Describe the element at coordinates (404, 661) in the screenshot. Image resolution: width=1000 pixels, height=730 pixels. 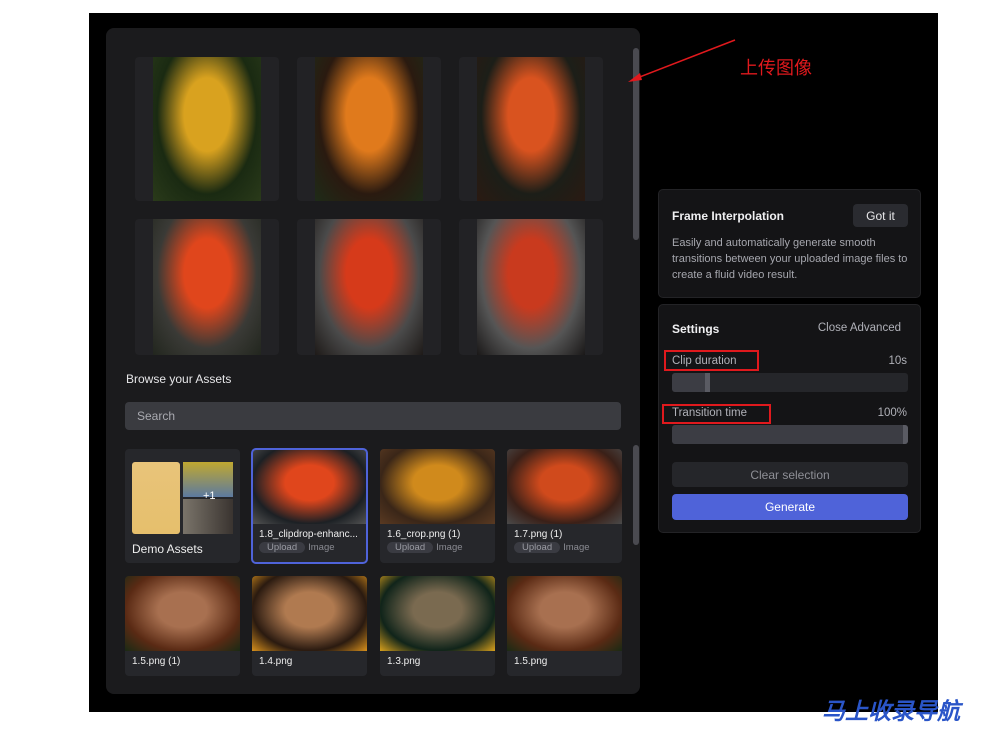
I see `asset-name: 1.3.png` at that location.